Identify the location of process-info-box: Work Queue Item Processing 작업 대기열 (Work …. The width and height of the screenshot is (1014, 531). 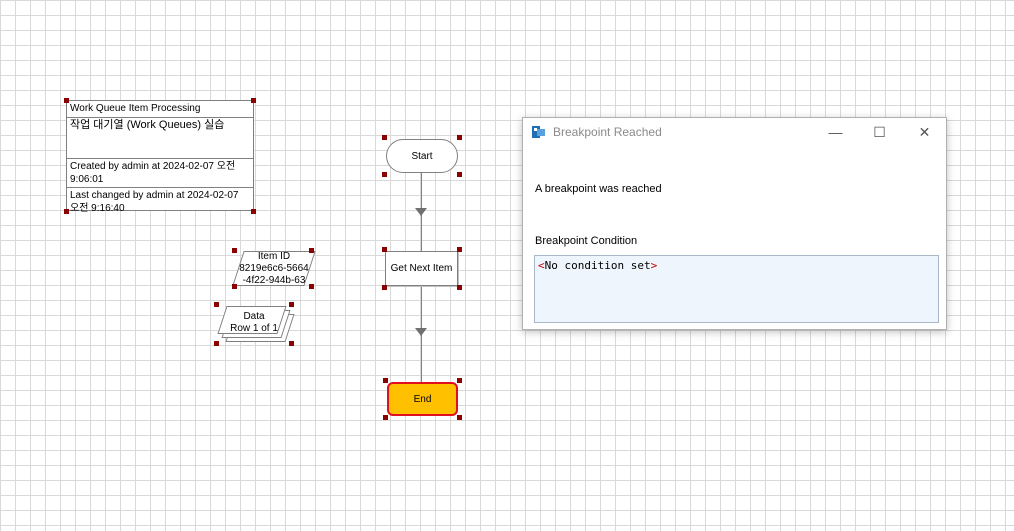
(160, 157).